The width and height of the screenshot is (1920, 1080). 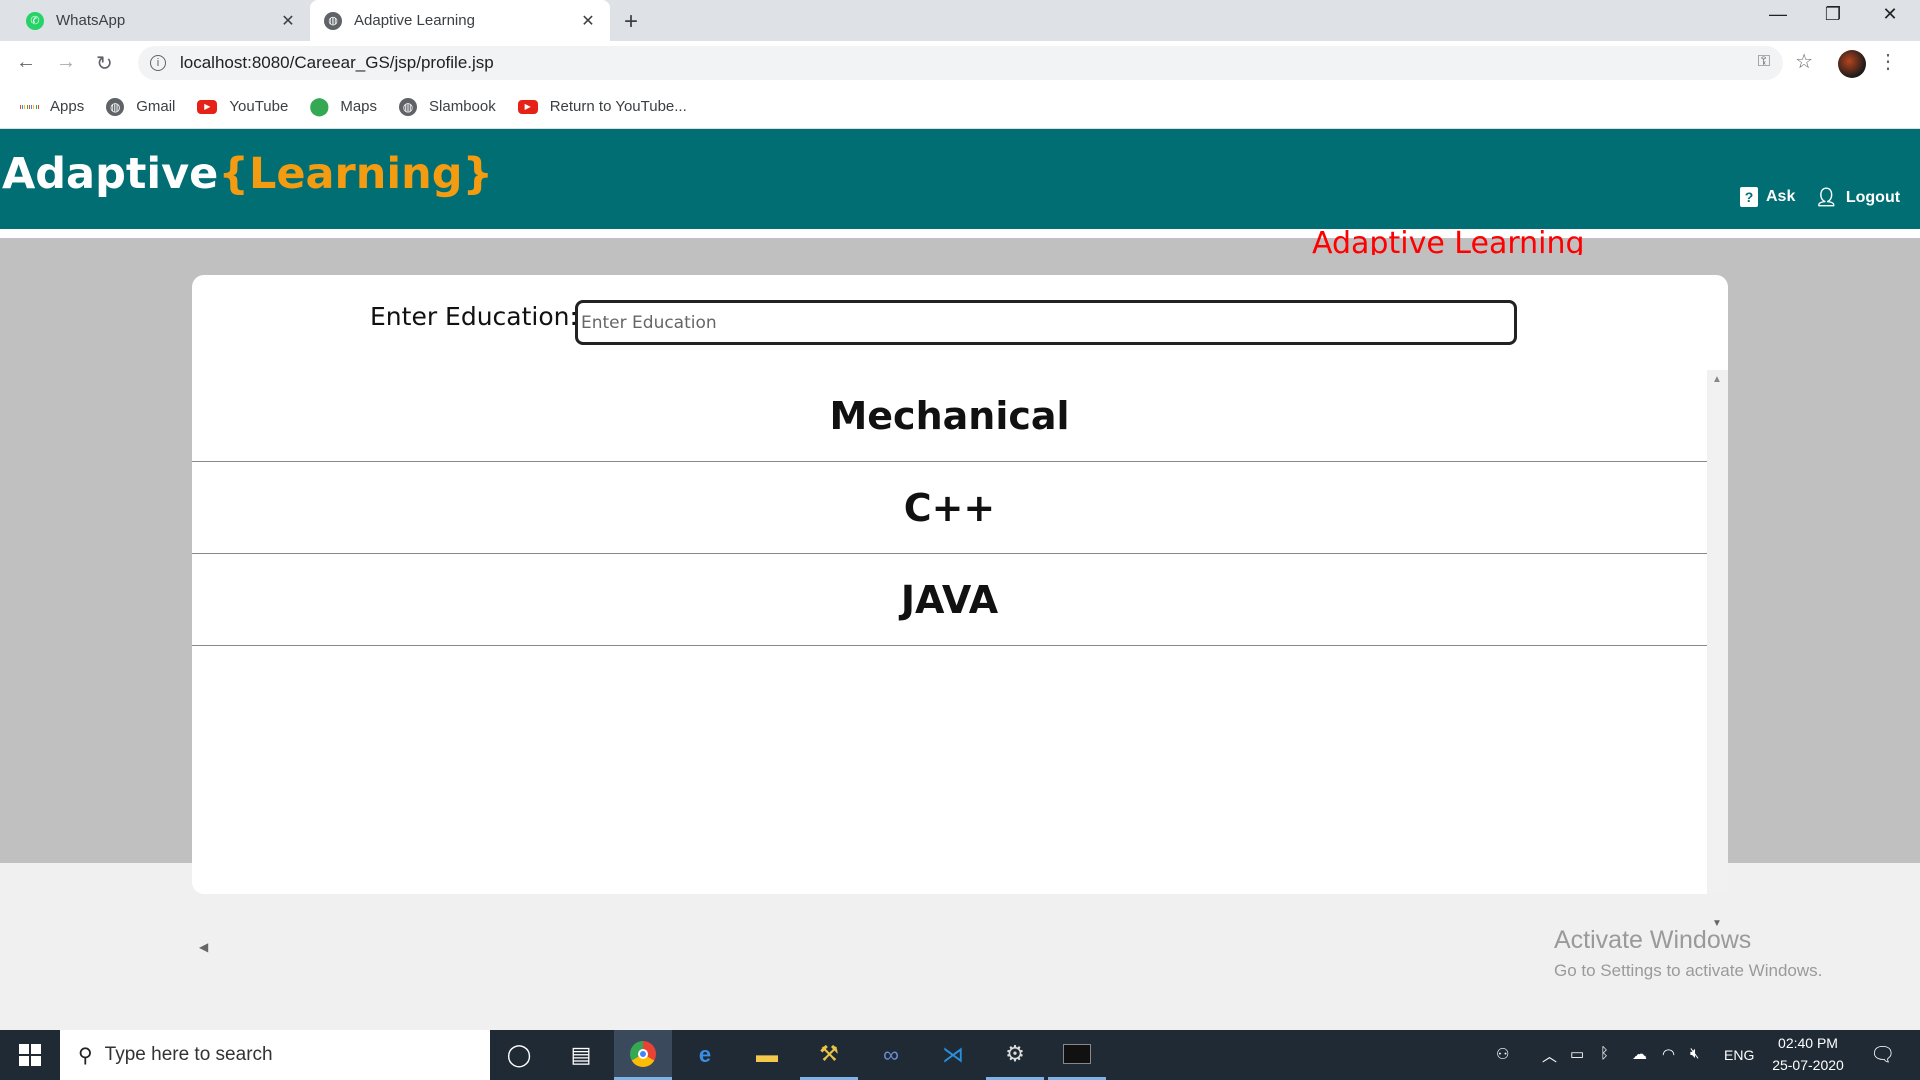 I want to click on volume-muted-icon: 🔇︎, so click(x=1694, y=1053).